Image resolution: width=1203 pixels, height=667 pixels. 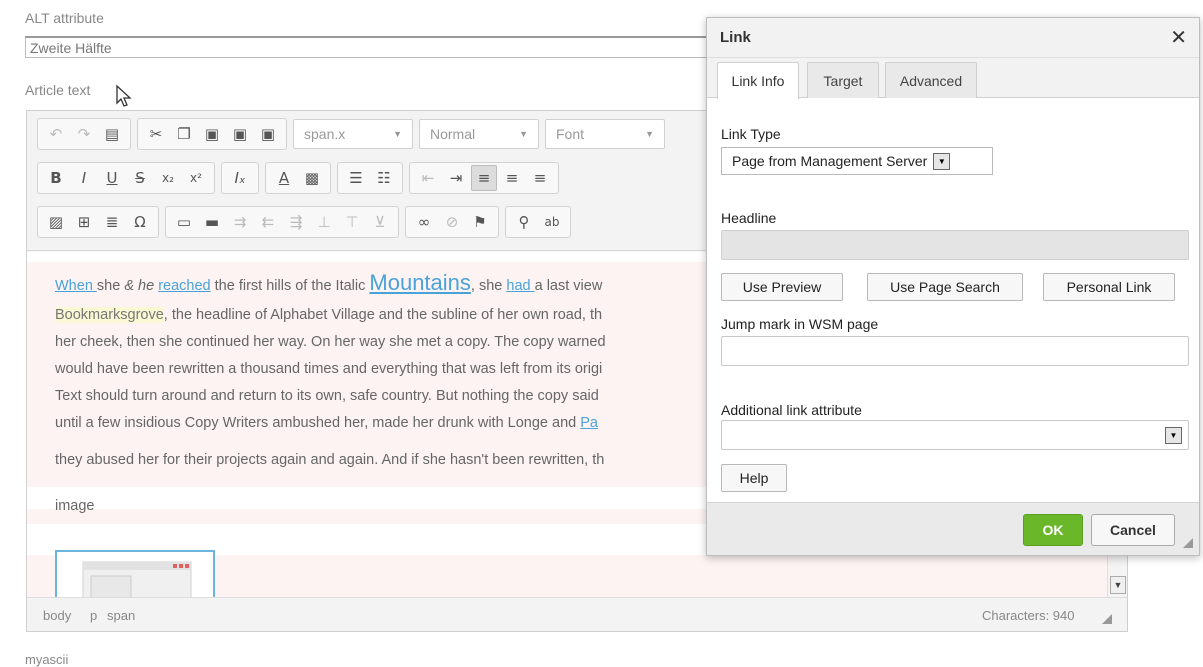 What do you see at coordinates (184, 134) in the screenshot?
I see `copy-icon: ❐` at bounding box center [184, 134].